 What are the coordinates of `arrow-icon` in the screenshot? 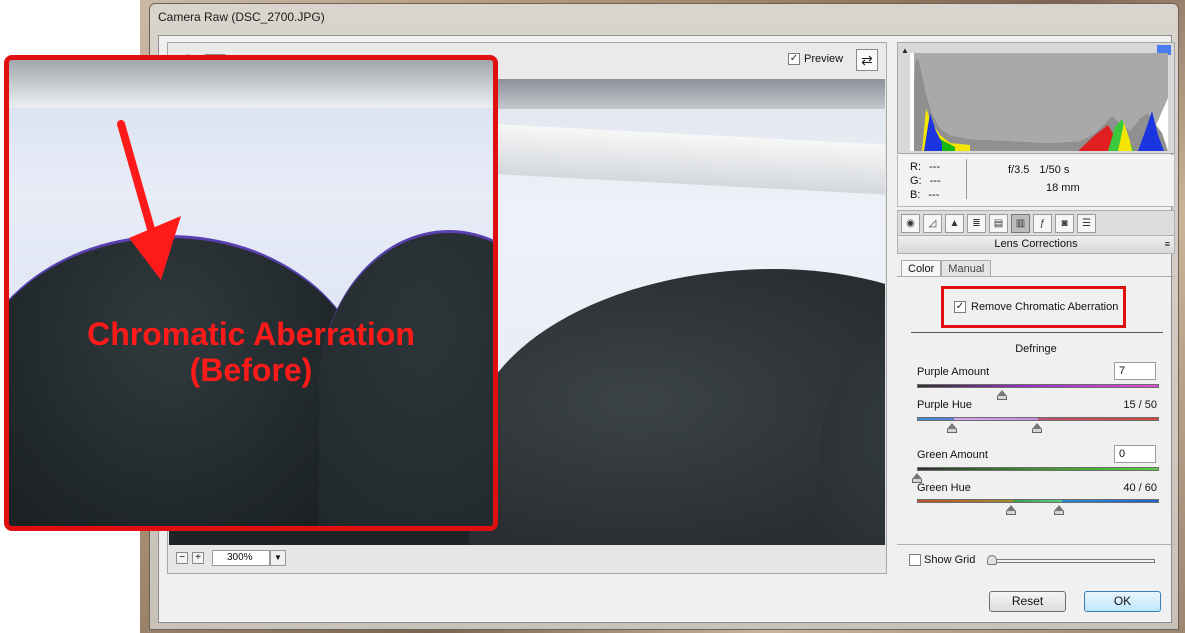 It's located at (149, 200).